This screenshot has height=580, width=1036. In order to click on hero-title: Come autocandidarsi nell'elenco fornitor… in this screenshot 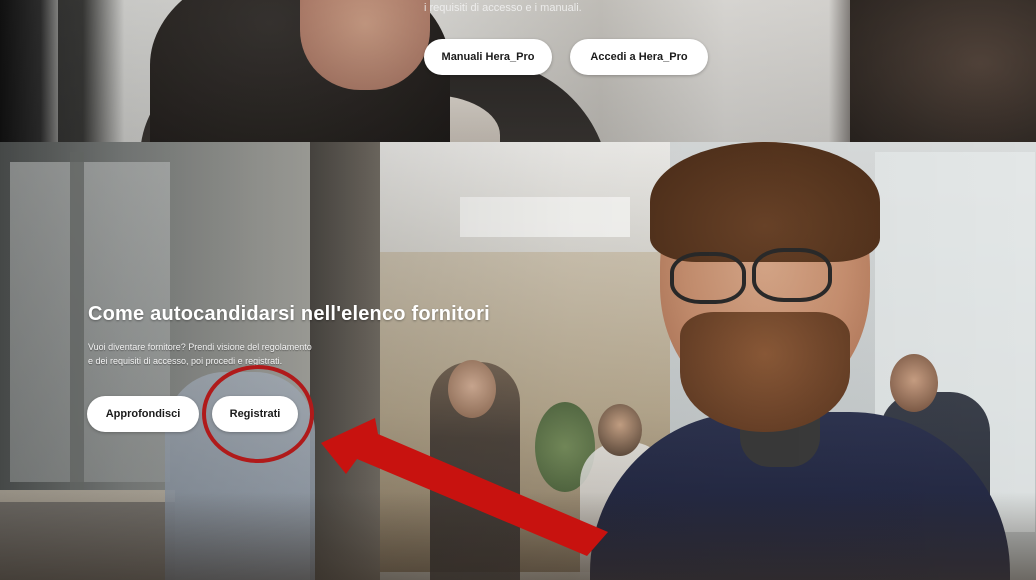, I will do `click(289, 314)`.